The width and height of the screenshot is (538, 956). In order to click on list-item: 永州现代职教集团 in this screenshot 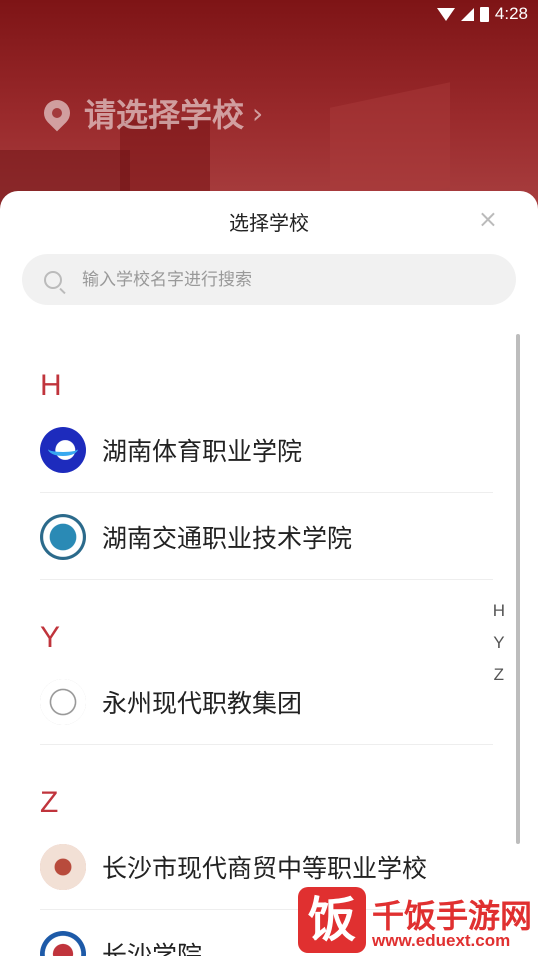, I will do `click(266, 702)`.